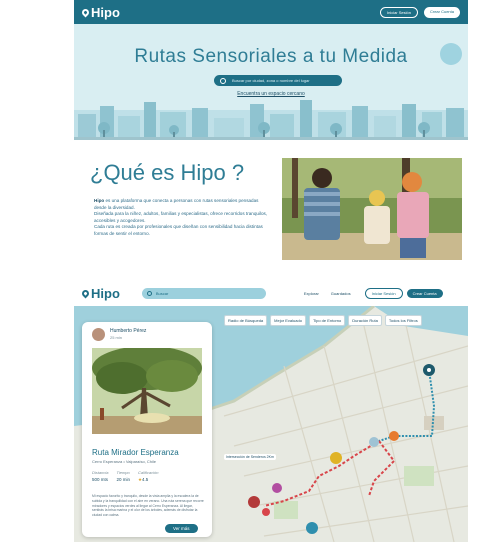 The height and width of the screenshot is (560, 480). Describe the element at coordinates (124, 461) in the screenshot. I see `route-location: Cerro Esperanza • Valparaíso, Chile` at that location.